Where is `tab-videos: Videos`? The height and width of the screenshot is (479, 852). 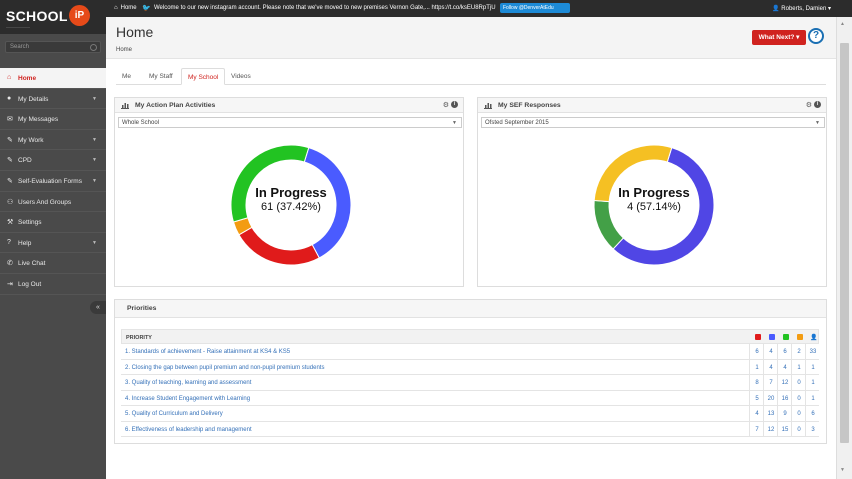
tab-videos: Videos is located at coordinates (241, 76).